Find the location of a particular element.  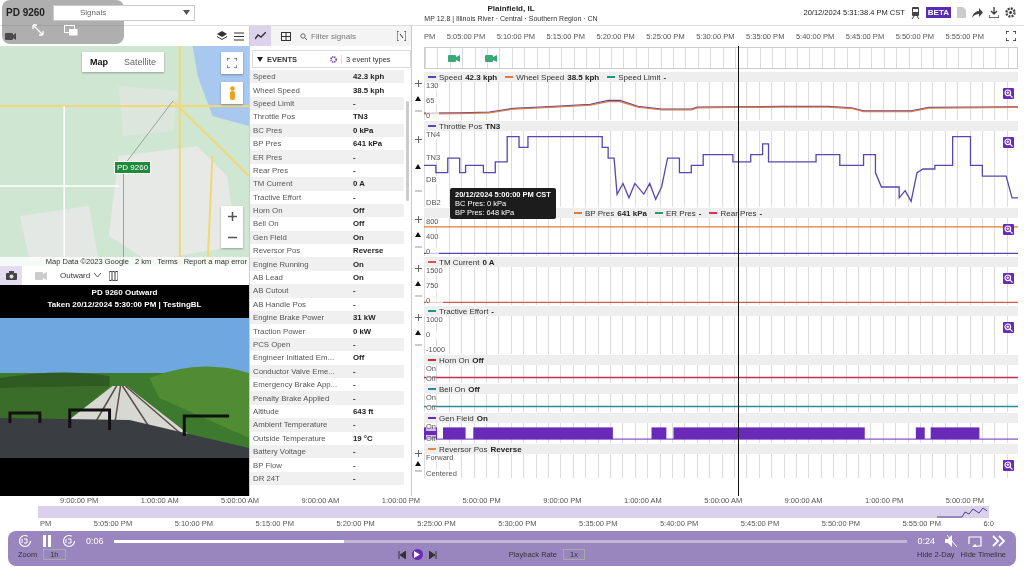

beta-badge: BETA is located at coordinates (938, 12).